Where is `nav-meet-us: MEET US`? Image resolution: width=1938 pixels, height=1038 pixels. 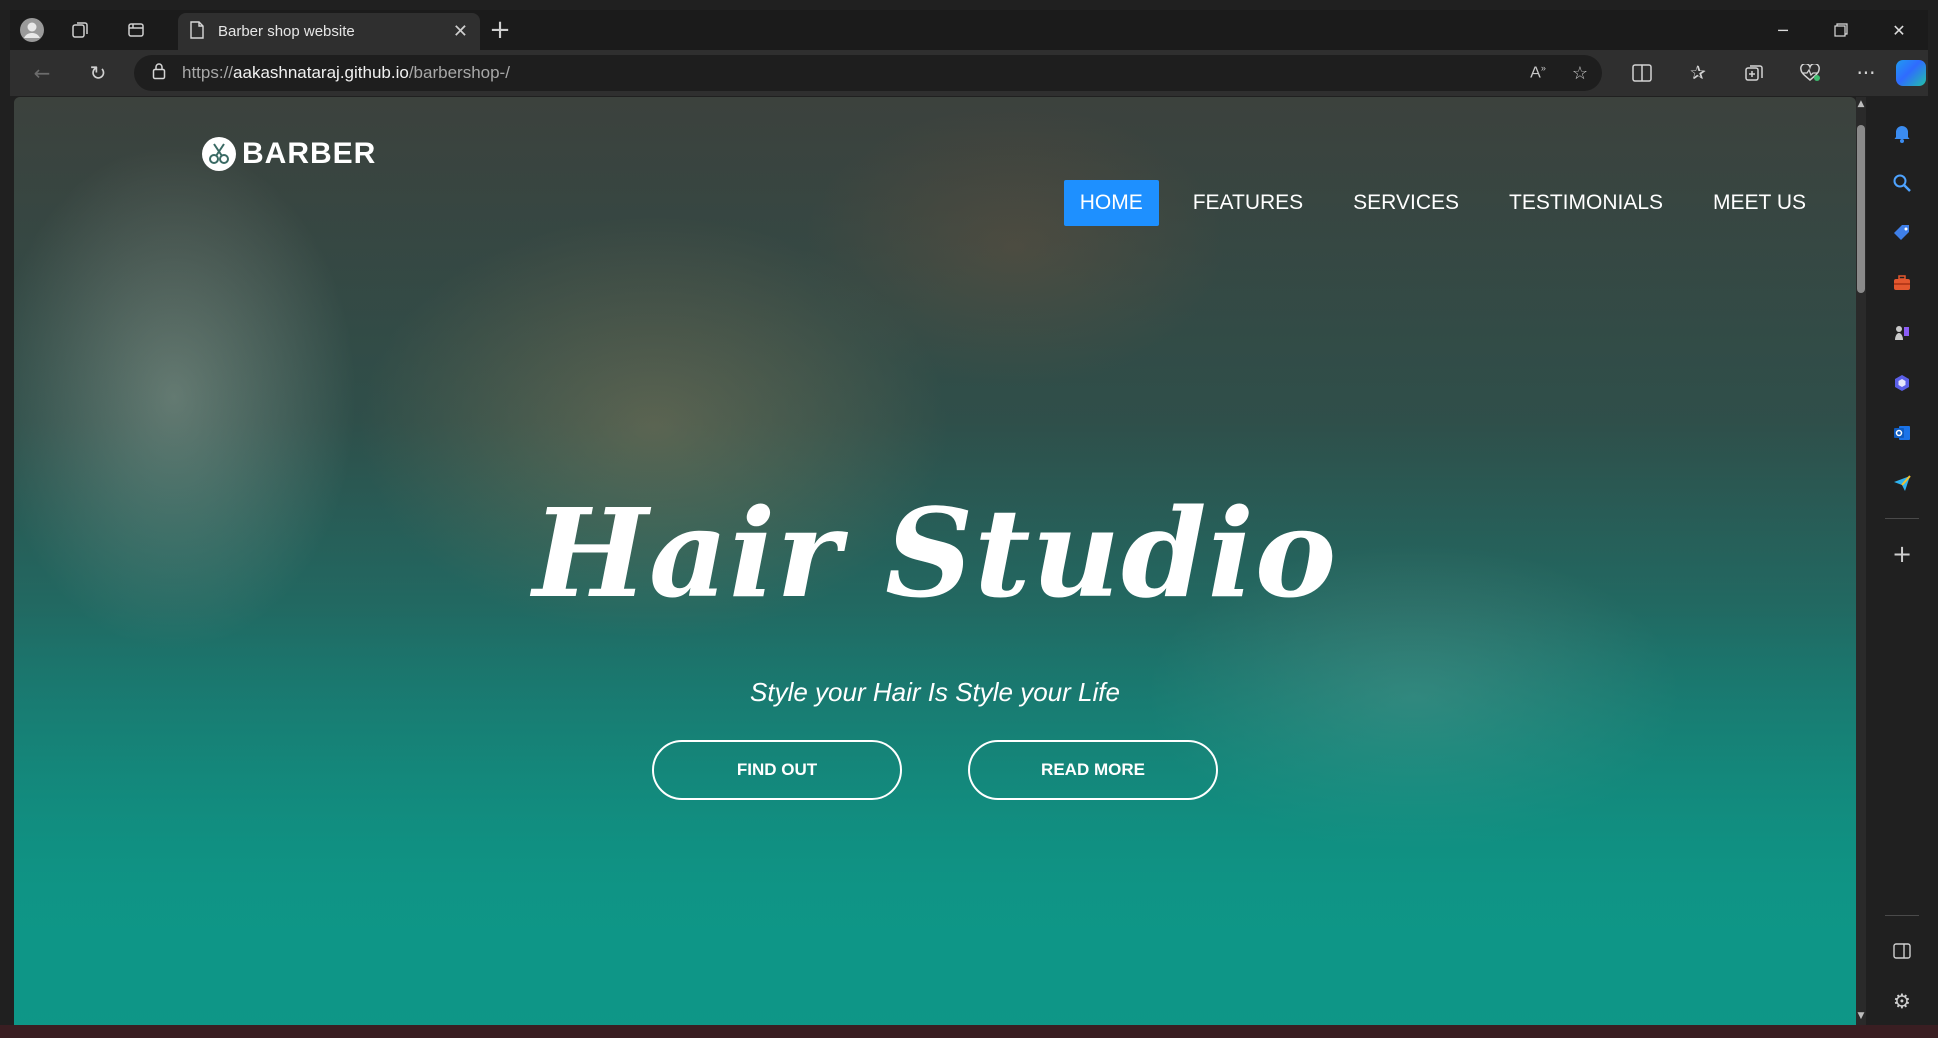
nav-meet-us: MEET US is located at coordinates (1759, 203).